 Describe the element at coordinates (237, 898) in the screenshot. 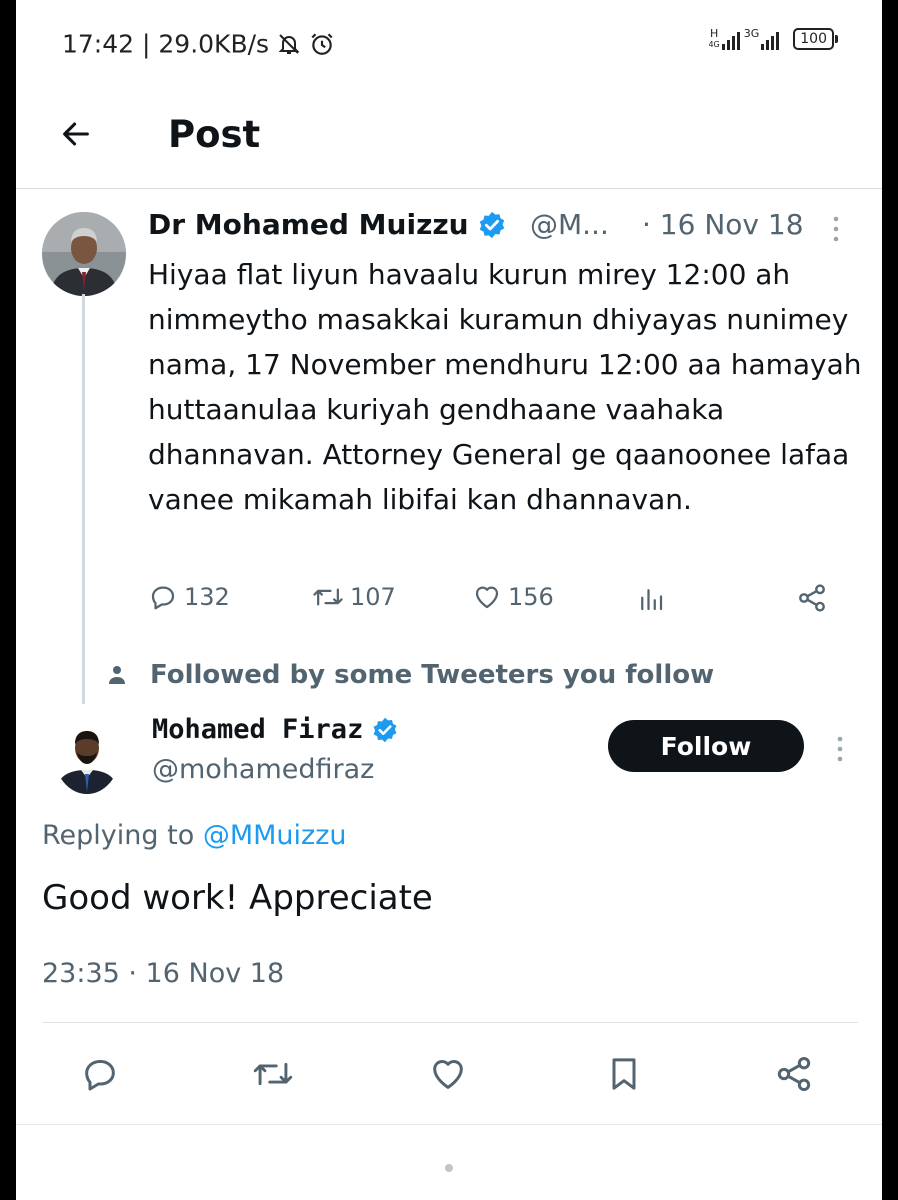

I see `reply-text: Good work! Appreciate` at that location.